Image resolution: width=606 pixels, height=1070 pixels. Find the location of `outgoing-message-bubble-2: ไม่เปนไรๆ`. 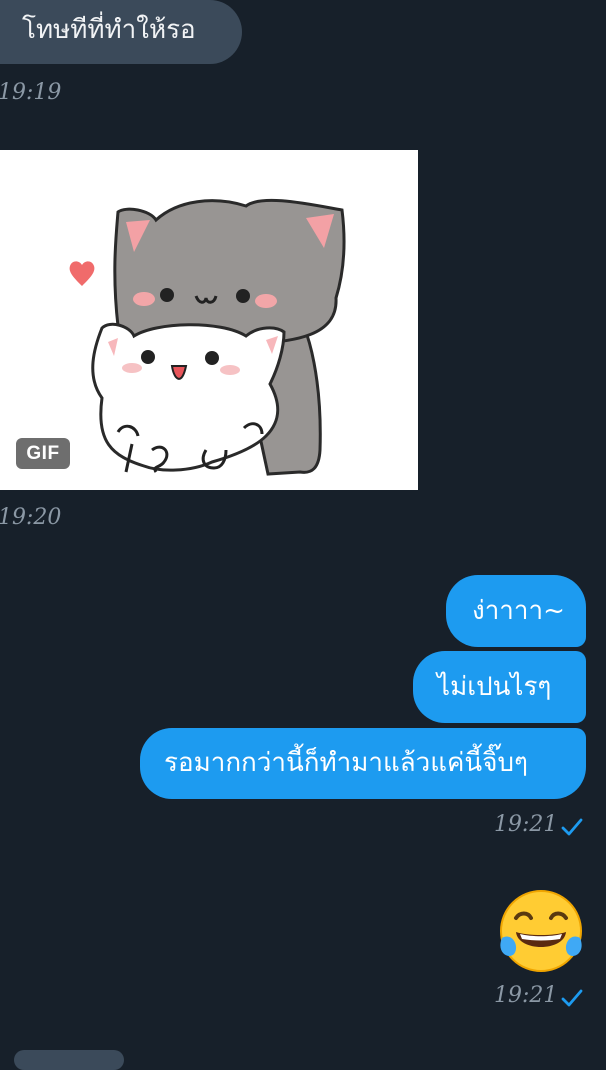

outgoing-message-bubble-2: ไม่เปนไรๆ is located at coordinates (499, 687).